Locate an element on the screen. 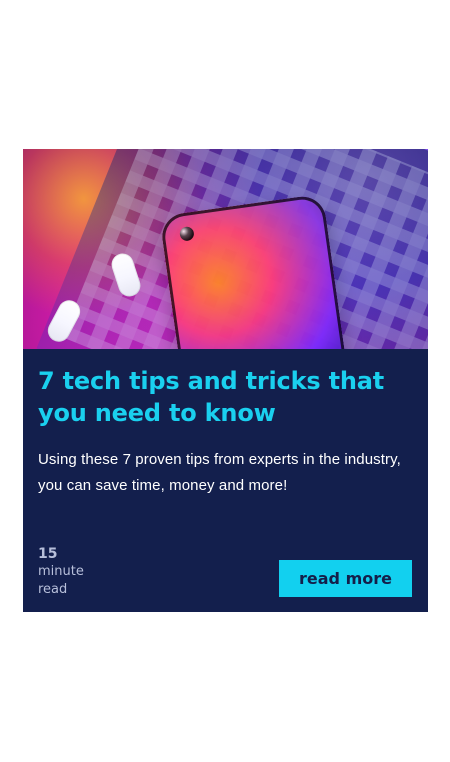 The image size is (450, 762). read-time: 15 minute read is located at coordinates (78, 572).